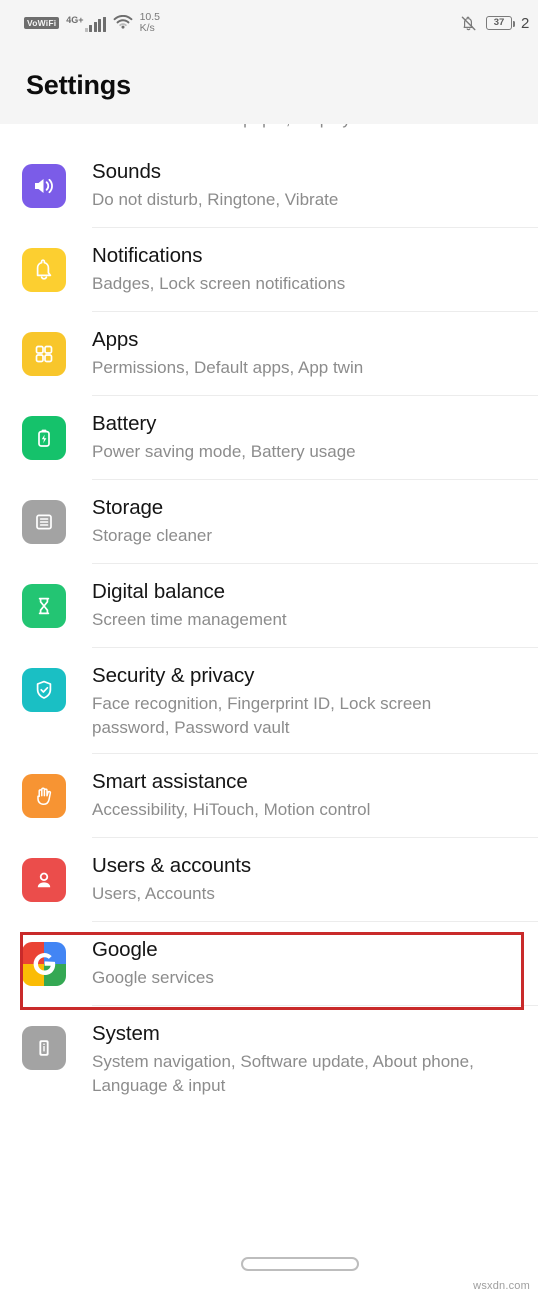 Image resolution: width=538 pixels, height=1300 pixels. I want to click on row-title: System, so click(126, 1033).